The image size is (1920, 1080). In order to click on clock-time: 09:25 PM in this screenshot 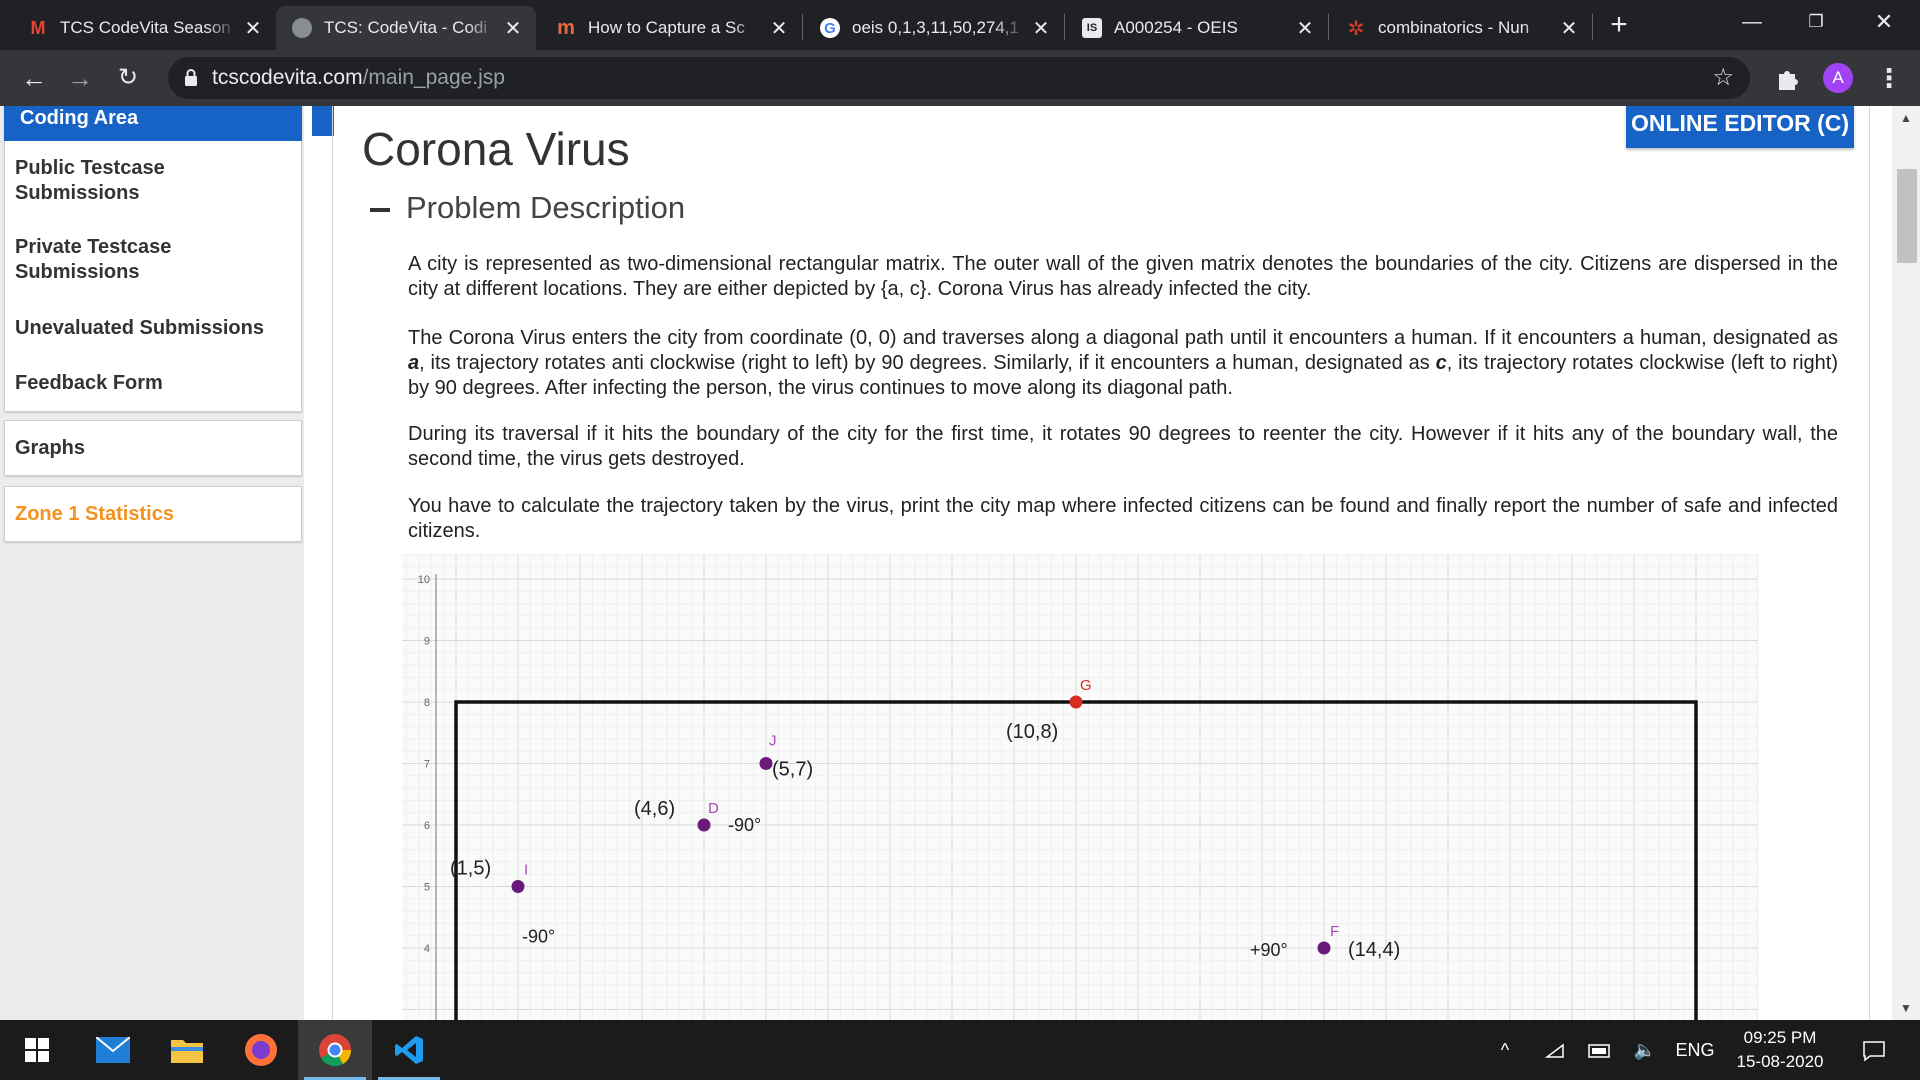, I will do `click(1780, 1037)`.